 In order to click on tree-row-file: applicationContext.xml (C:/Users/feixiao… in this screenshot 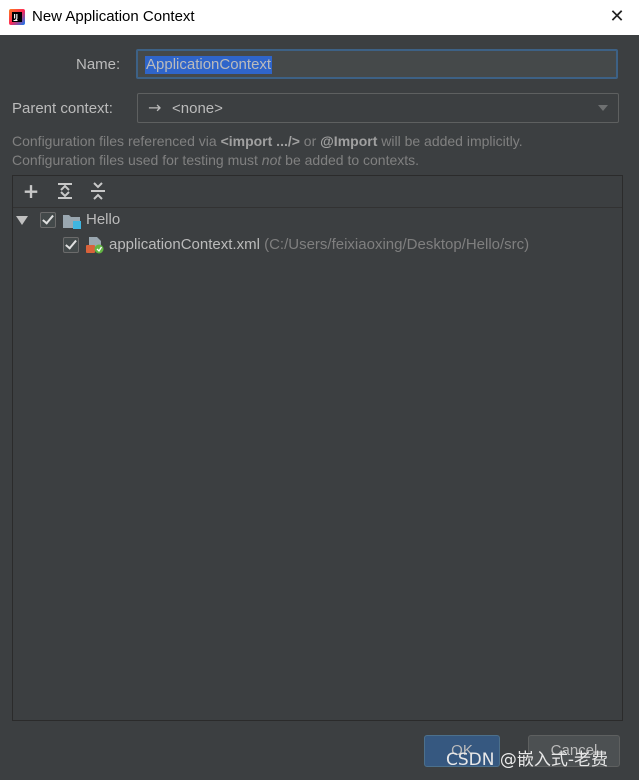, I will do `click(313, 245)`.